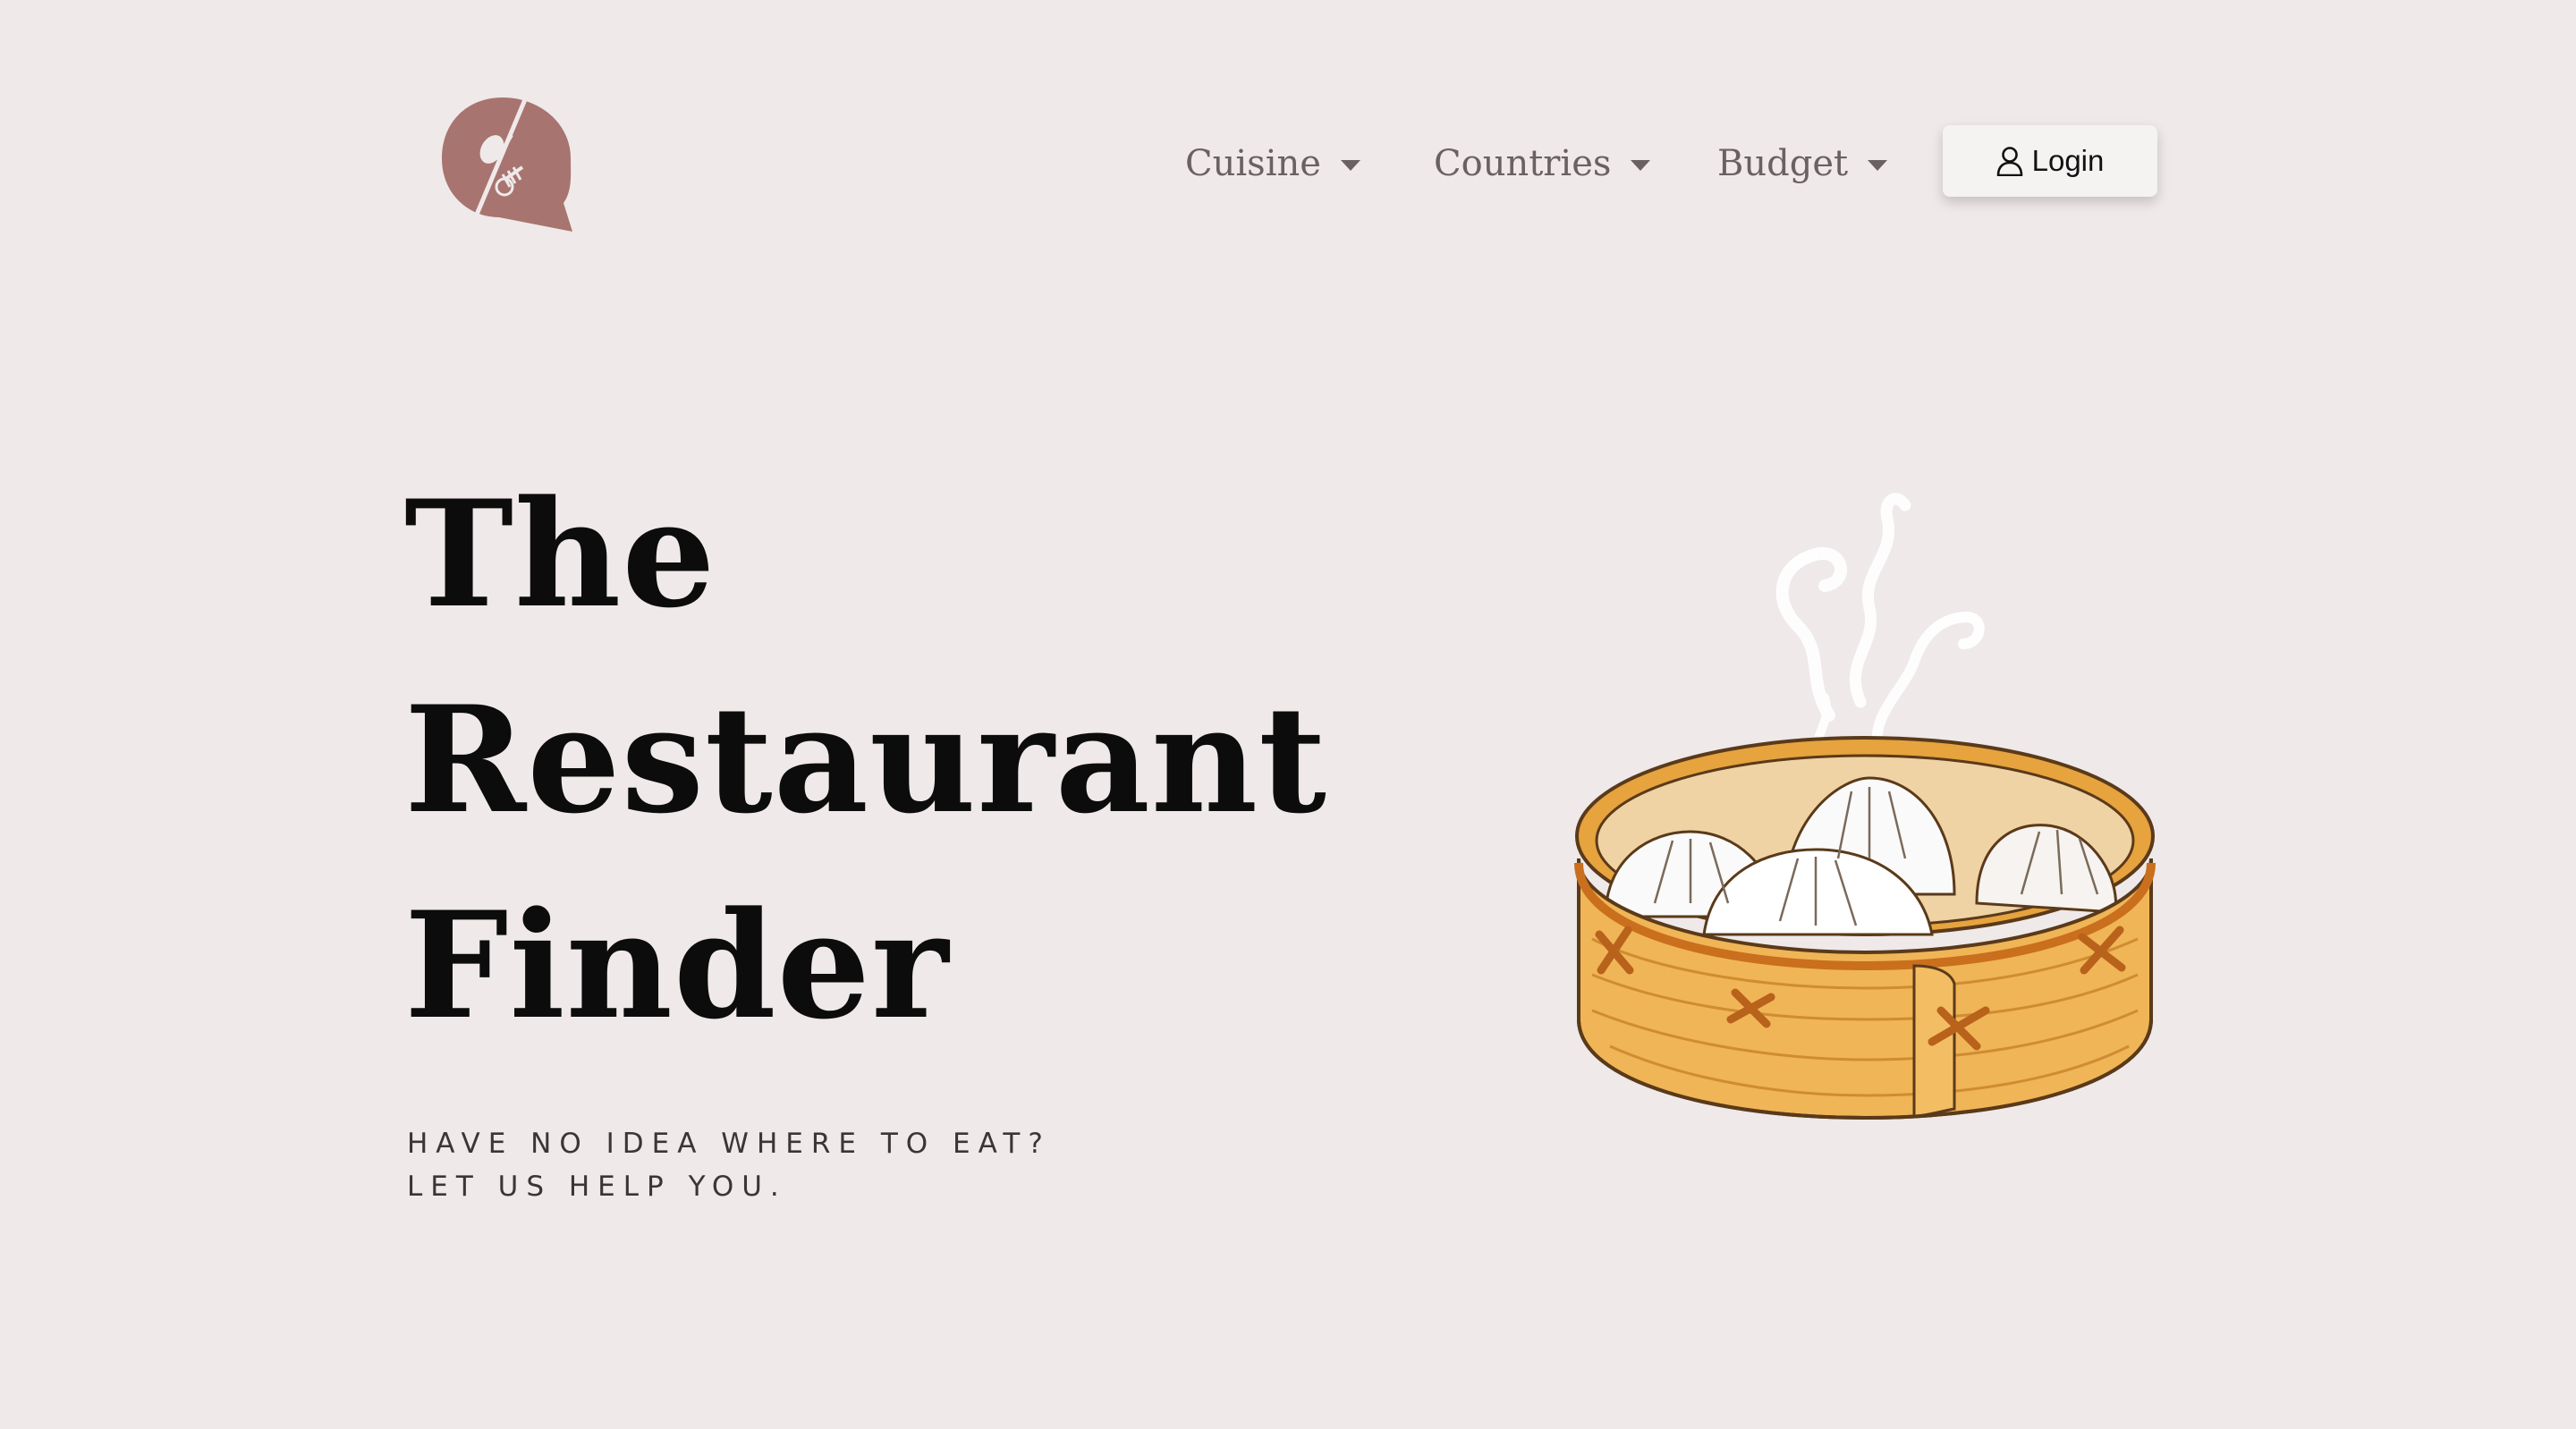 This screenshot has height=1429, width=2576. I want to click on login-button: Login, so click(2050, 161).